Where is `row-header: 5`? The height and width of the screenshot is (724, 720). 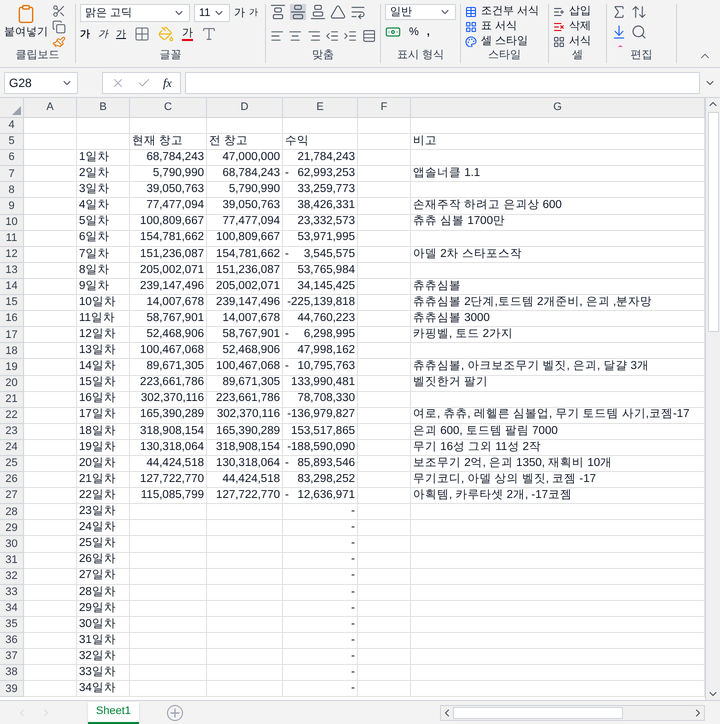
row-header: 5 is located at coordinates (12, 142).